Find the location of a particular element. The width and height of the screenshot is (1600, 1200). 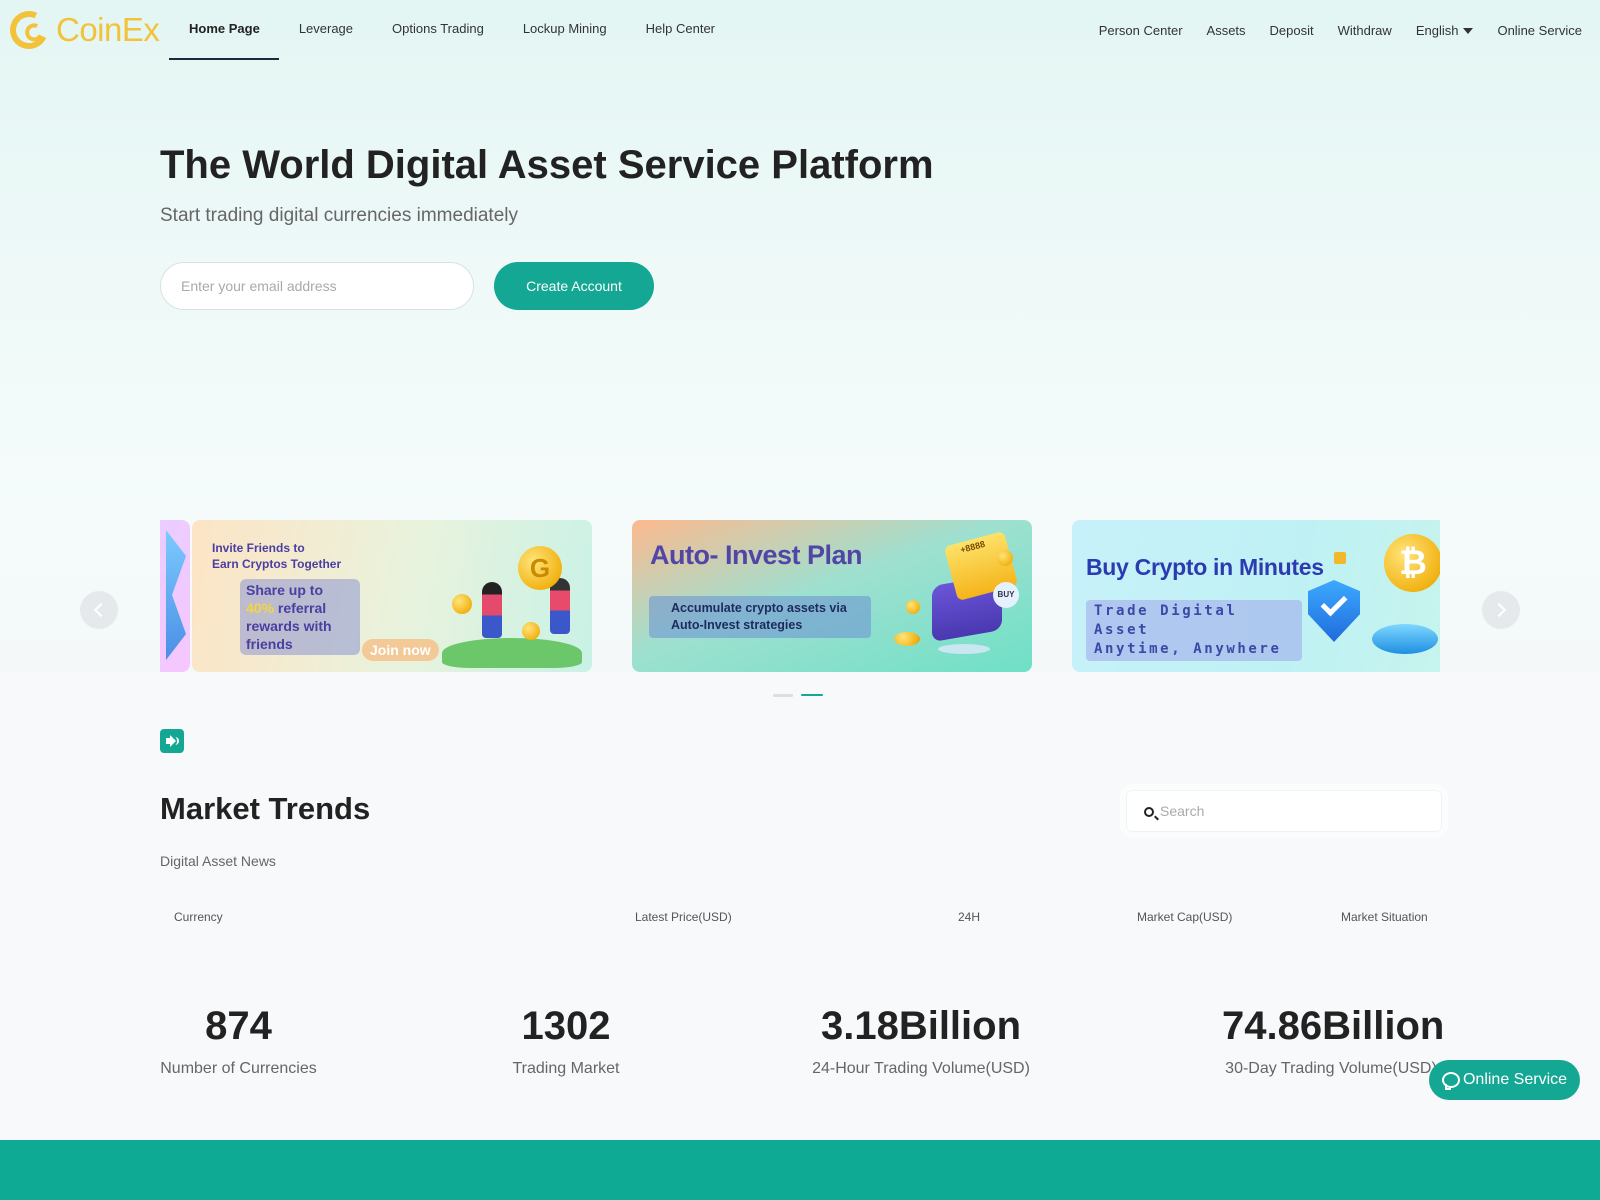

coinex-logo-icon is located at coordinates (29, 30).